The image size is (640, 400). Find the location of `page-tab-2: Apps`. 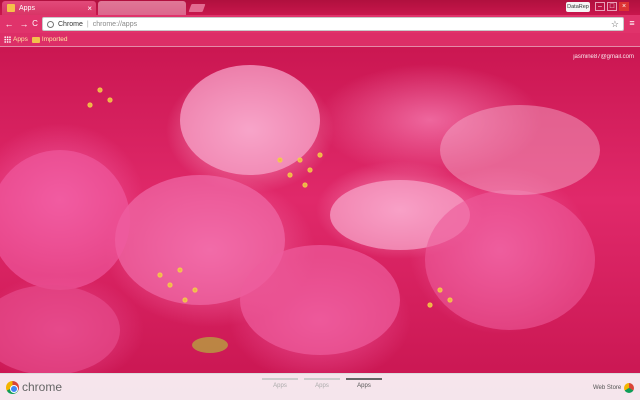

page-tab-2: Apps is located at coordinates (322, 383).